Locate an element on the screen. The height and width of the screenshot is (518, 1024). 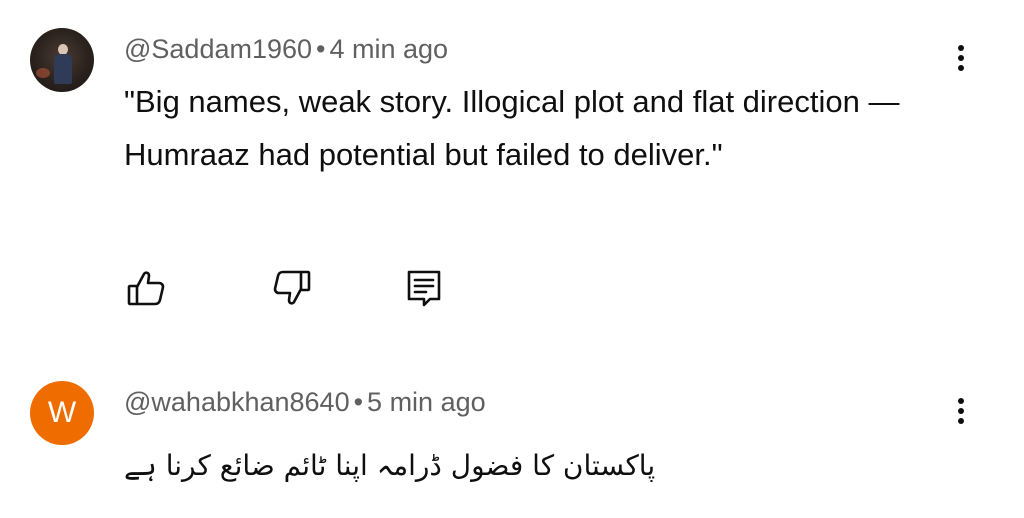
thumbs-up-icon is located at coordinates (146, 288).